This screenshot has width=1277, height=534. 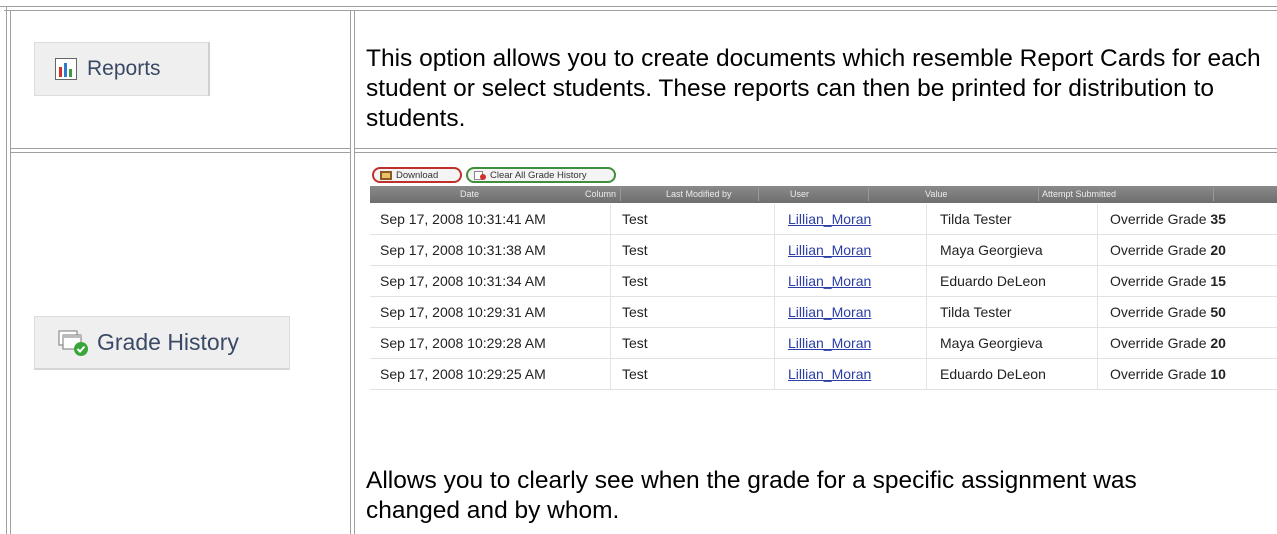 I want to click on download-label: Download, so click(x=417, y=175).